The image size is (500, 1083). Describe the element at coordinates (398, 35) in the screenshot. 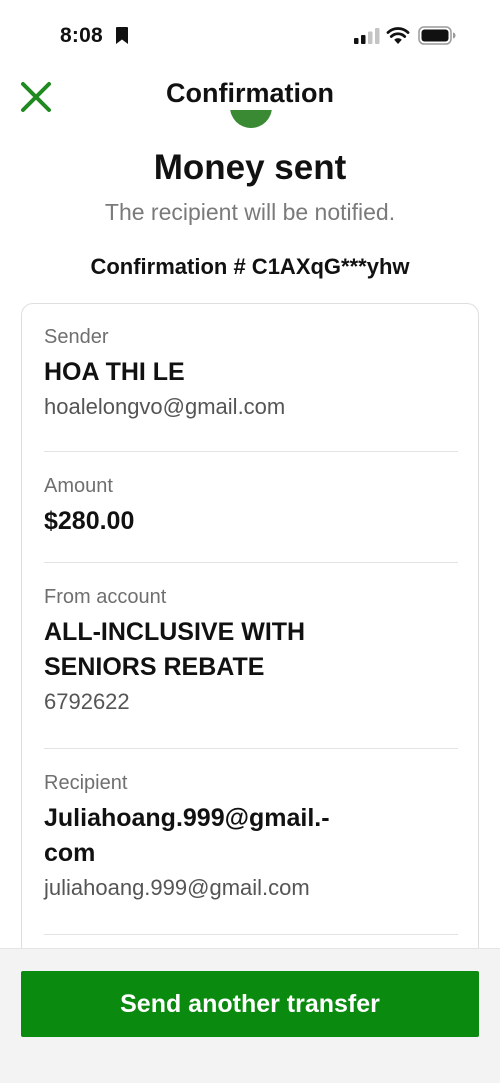

I see `wifi-icon` at that location.